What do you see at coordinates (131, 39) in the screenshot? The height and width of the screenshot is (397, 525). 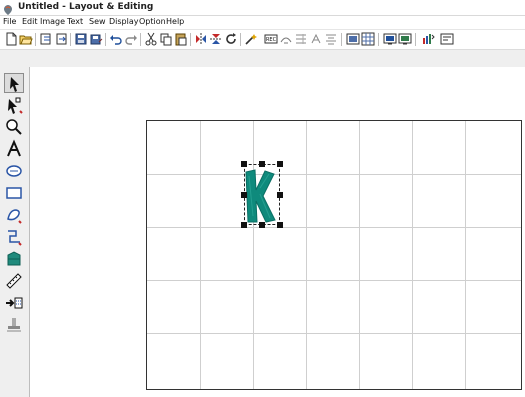 I see `redo-icon` at bounding box center [131, 39].